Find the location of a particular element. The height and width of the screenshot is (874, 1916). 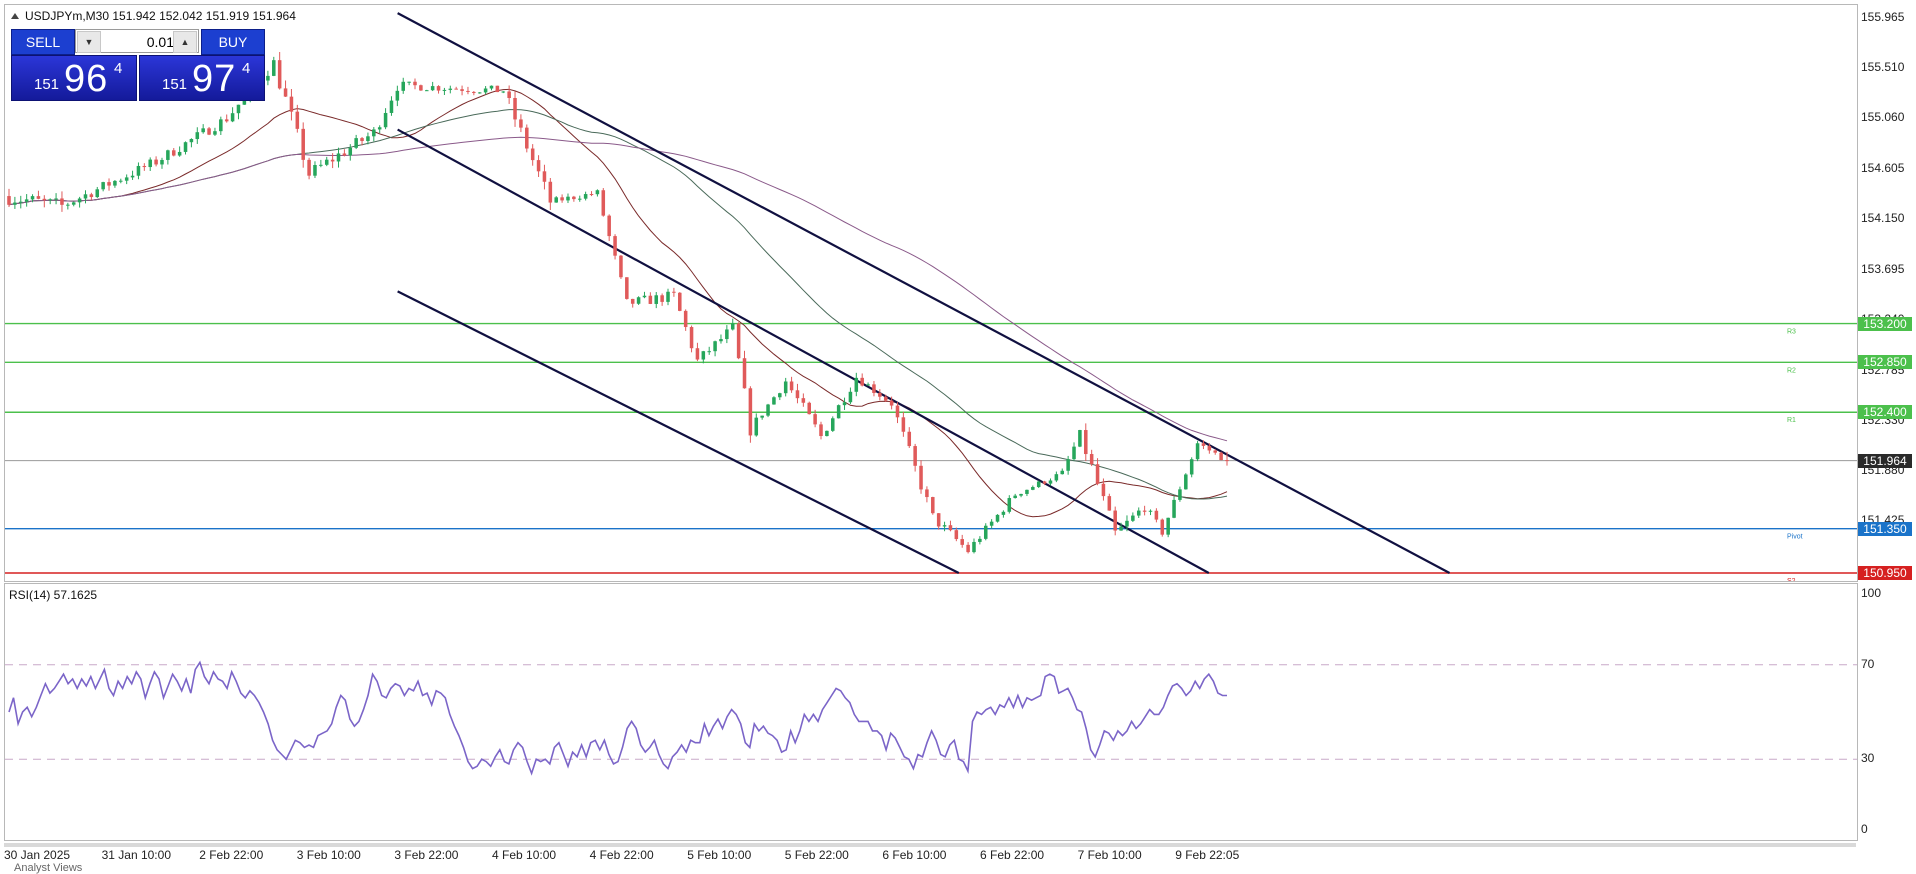

buy-button: BUY is located at coordinates (233, 42).